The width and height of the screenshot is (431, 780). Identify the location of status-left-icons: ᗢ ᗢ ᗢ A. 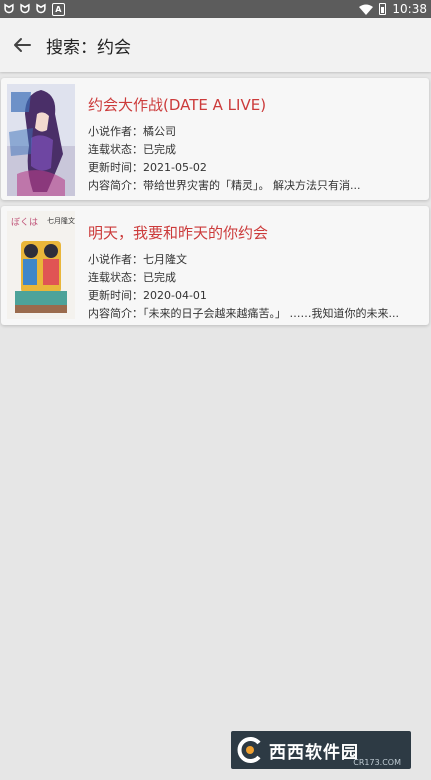
(32, 9).